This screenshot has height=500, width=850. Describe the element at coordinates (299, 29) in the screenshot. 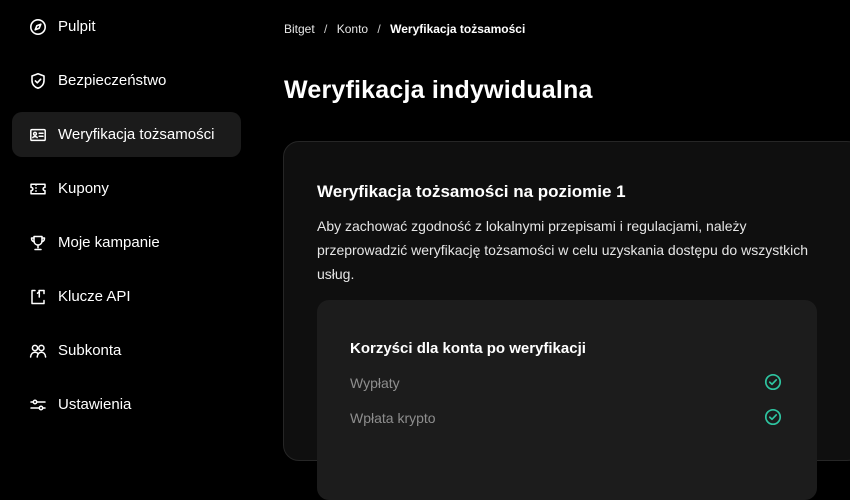

I see `breadcrumb-link-bitget: Bitget` at that location.